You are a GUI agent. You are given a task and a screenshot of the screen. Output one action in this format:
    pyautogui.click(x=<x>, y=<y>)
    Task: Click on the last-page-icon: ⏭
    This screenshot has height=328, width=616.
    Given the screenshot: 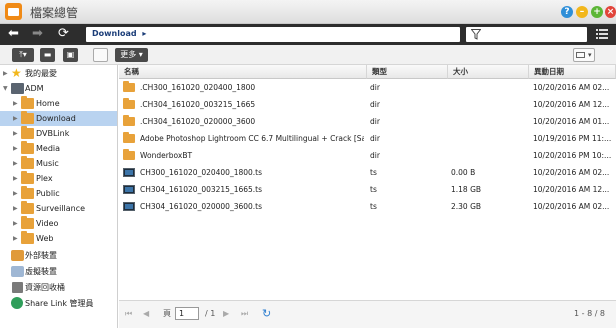 What is the action you would take?
    pyautogui.click(x=244, y=314)
    